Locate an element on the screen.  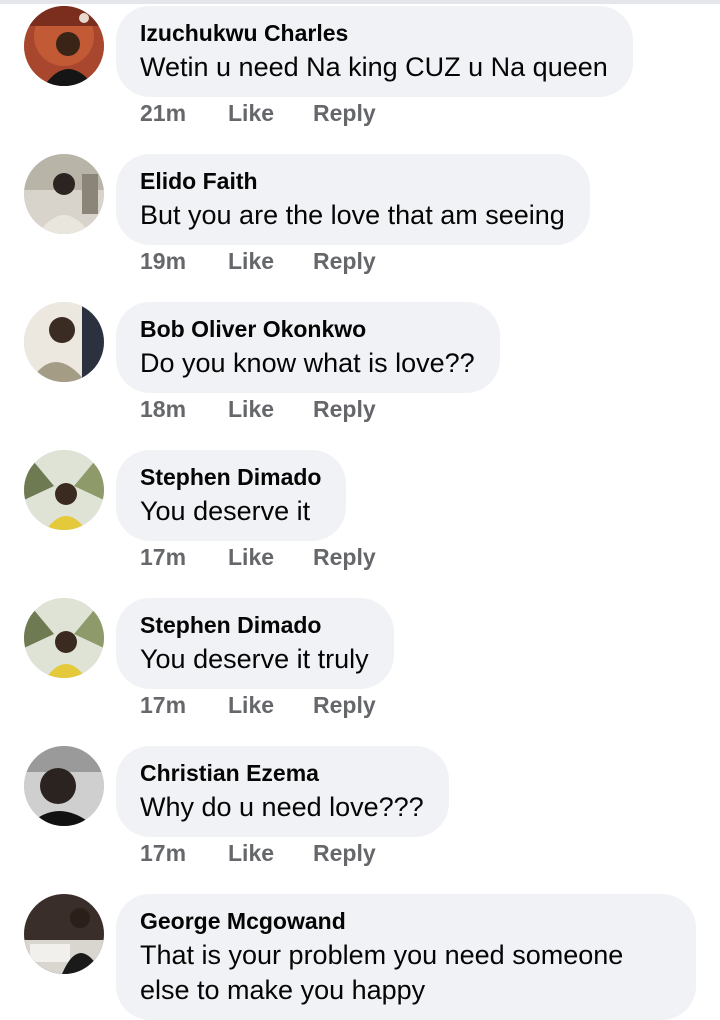
comment-bubble: Stephen Dimado You deserve it truly is located at coordinates (255, 643).